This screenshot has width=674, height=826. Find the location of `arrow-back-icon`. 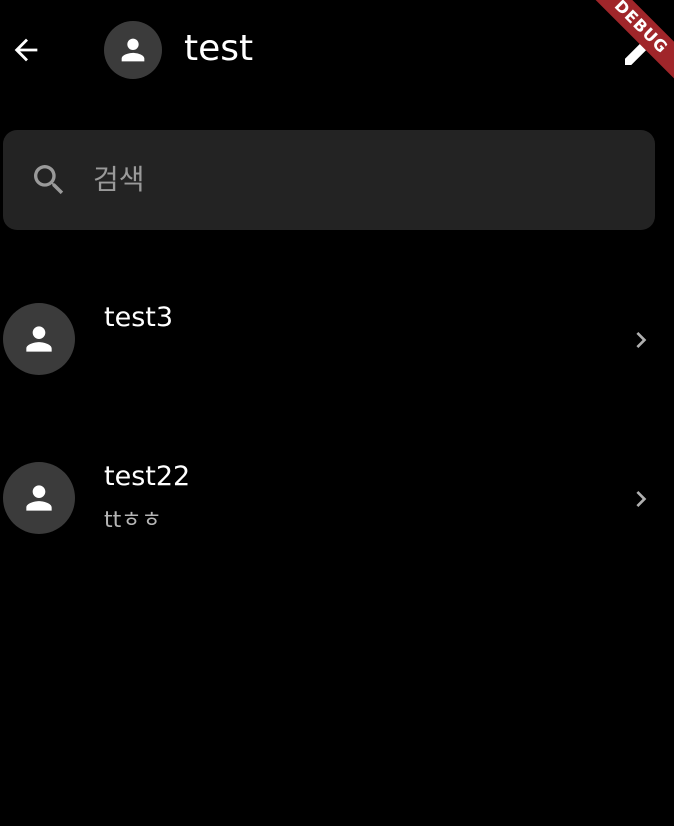

arrow-back-icon is located at coordinates (26, 50).